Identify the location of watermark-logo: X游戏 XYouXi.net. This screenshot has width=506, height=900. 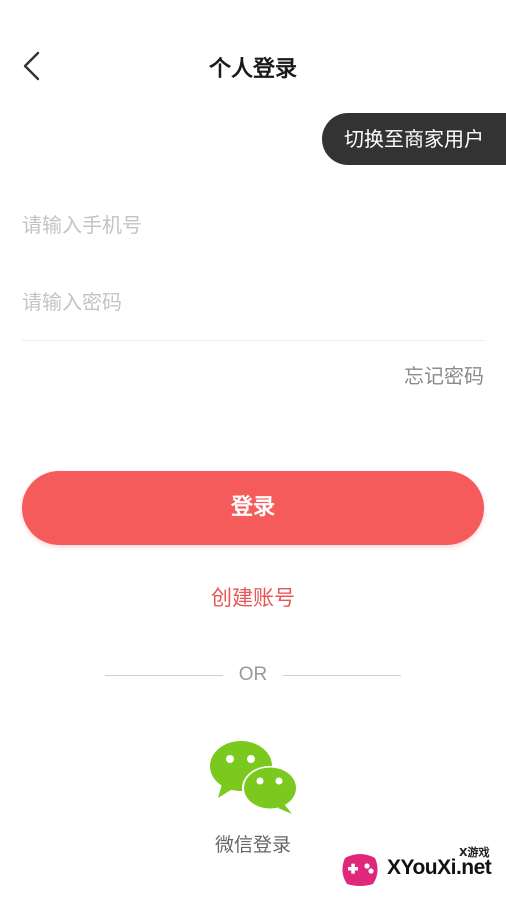
(417, 868).